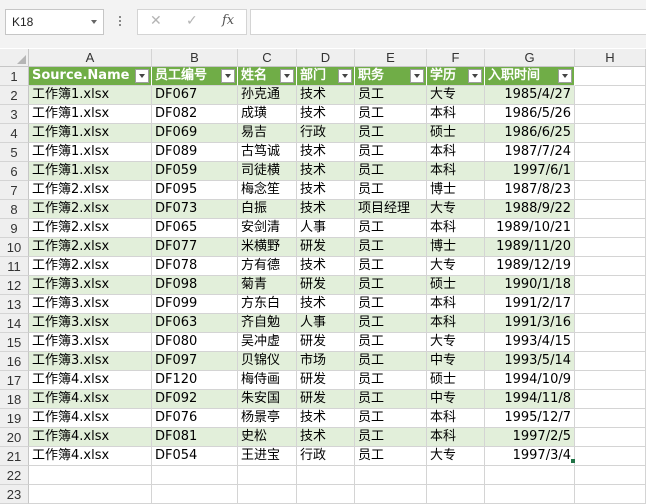  What do you see at coordinates (530, 323) in the screenshot?
I see `table-cell: 1991/3/16` at bounding box center [530, 323].